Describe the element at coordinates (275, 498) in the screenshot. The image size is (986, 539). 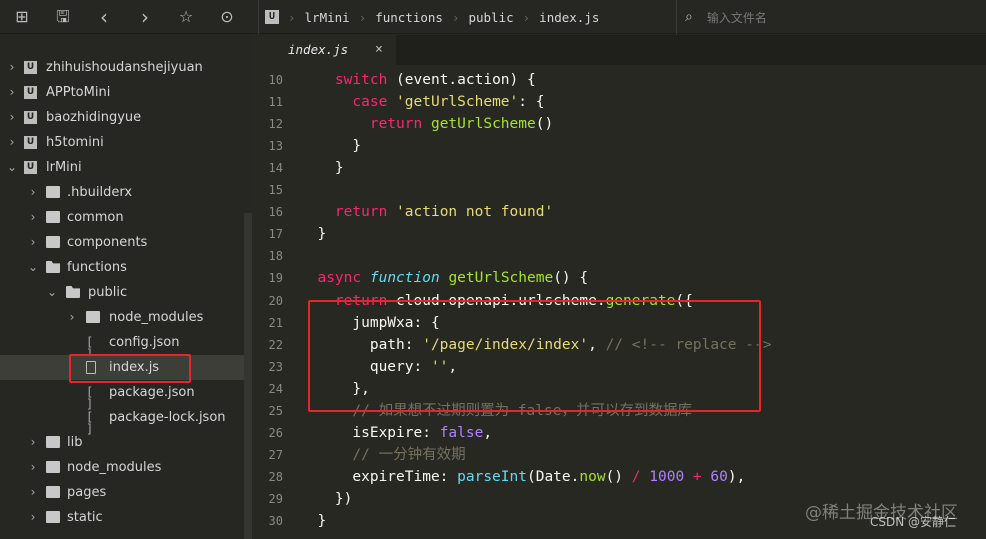
I see `line-number: 29` at that location.